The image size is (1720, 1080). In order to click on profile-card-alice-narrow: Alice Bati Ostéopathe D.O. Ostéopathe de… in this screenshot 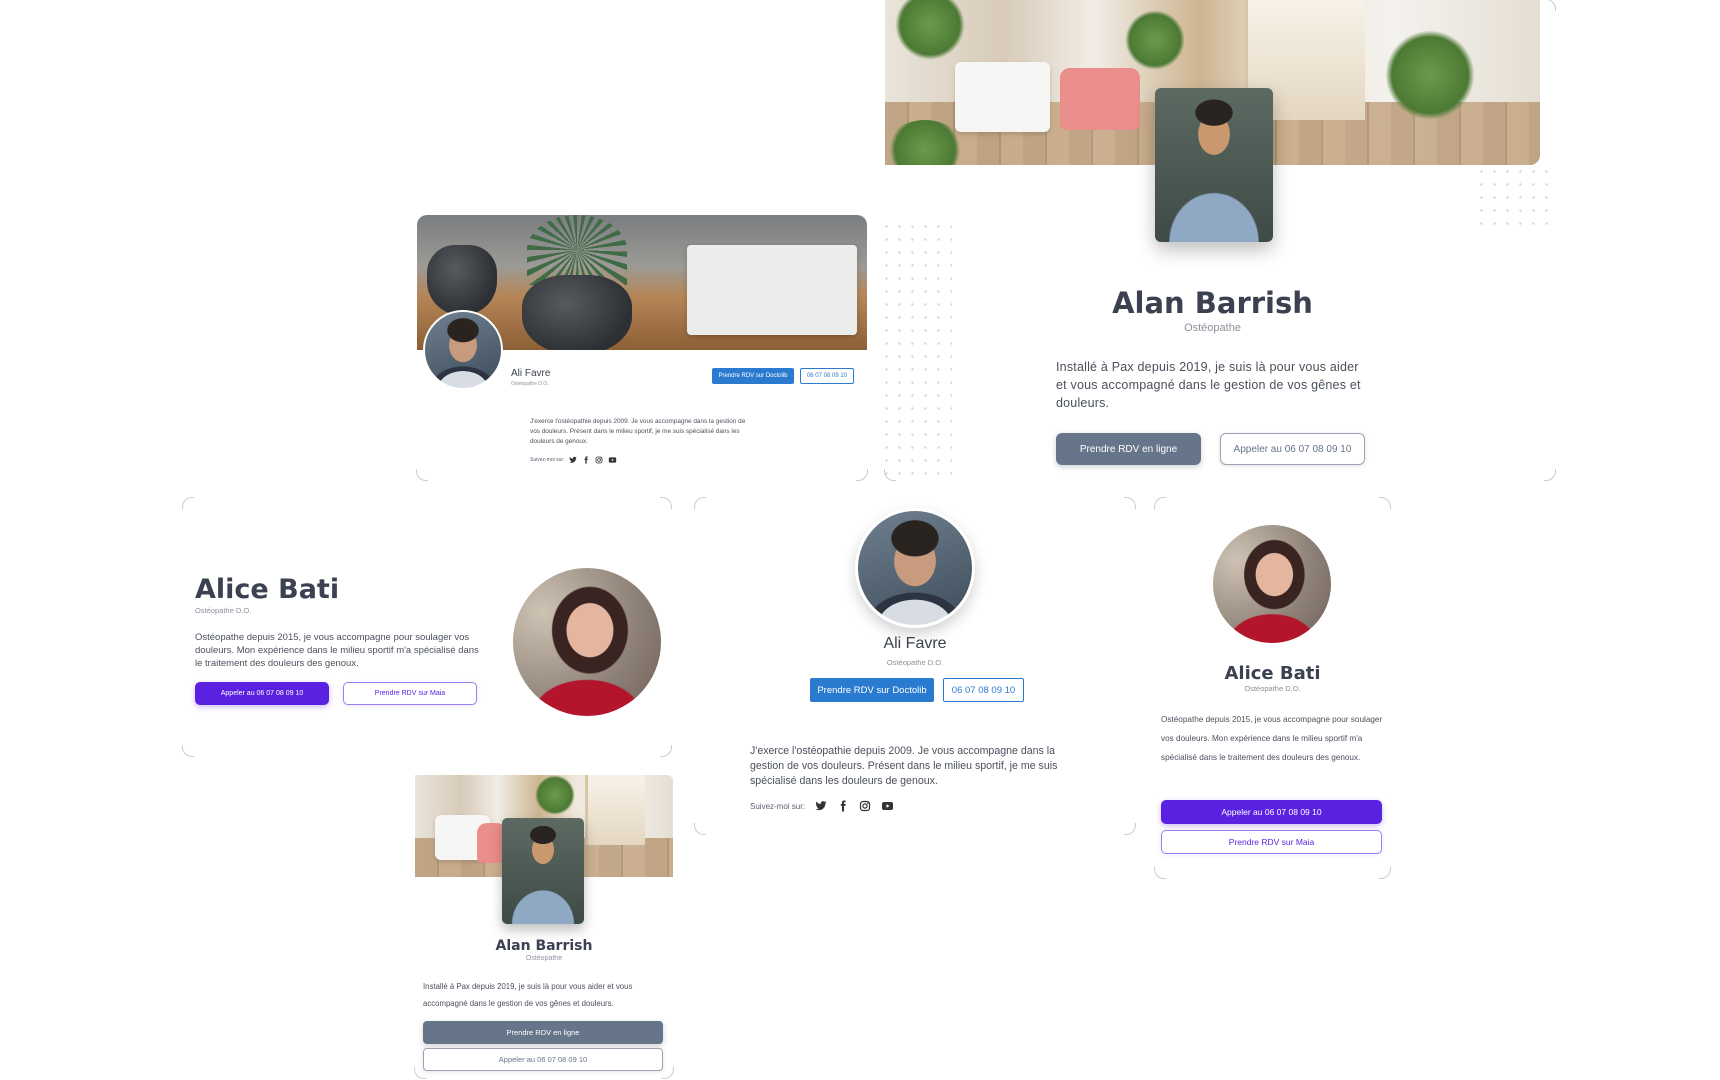, I will do `click(1272, 688)`.